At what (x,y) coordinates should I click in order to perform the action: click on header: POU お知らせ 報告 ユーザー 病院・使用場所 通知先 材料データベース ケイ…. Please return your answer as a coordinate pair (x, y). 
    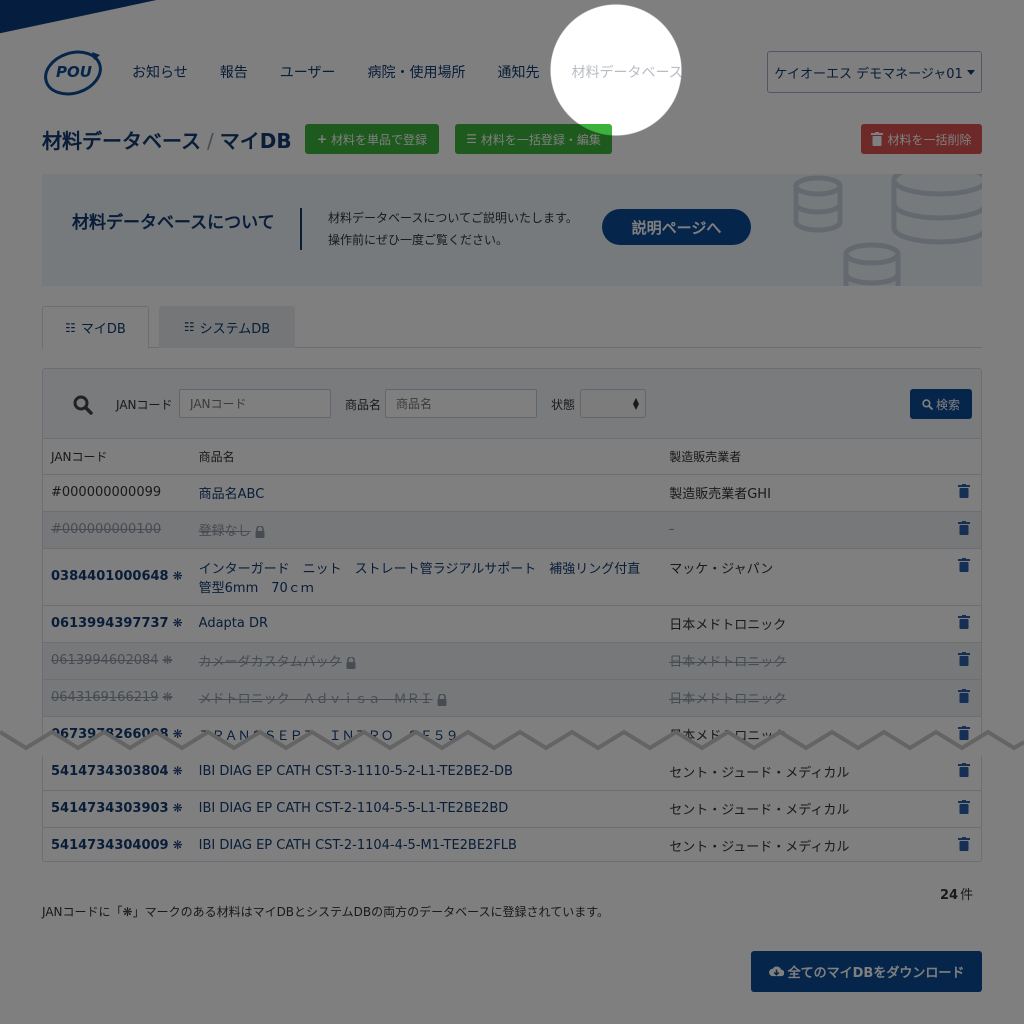
    Looking at the image, I should click on (512, 55).